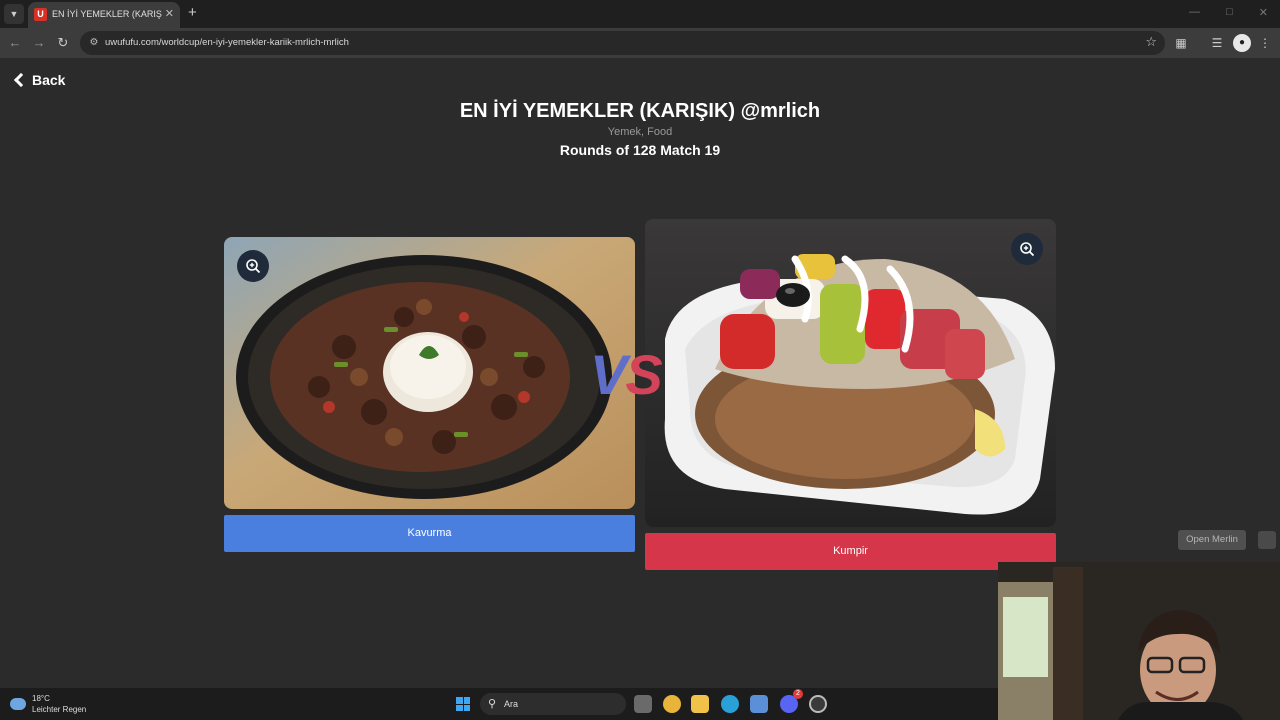 This screenshot has height=720, width=1280. I want to click on reload-icon: ↻, so click(63, 43).